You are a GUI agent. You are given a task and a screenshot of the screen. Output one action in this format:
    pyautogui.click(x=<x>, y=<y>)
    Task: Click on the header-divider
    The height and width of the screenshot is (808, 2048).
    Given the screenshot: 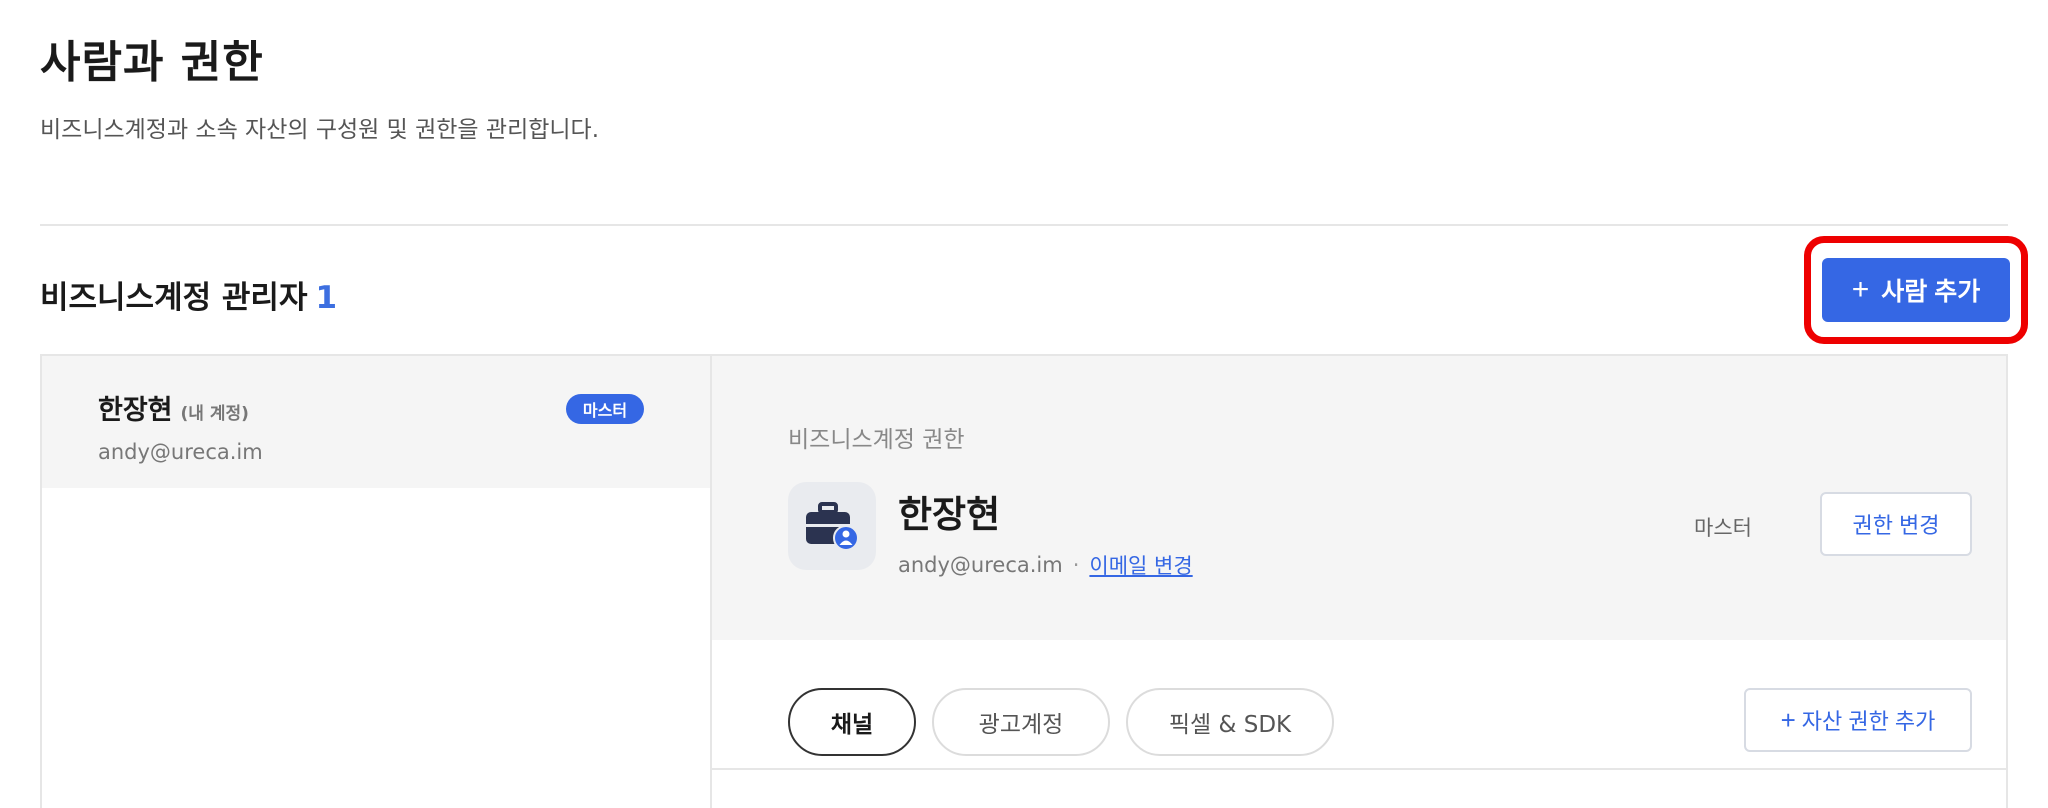 What is the action you would take?
    pyautogui.click(x=1024, y=225)
    